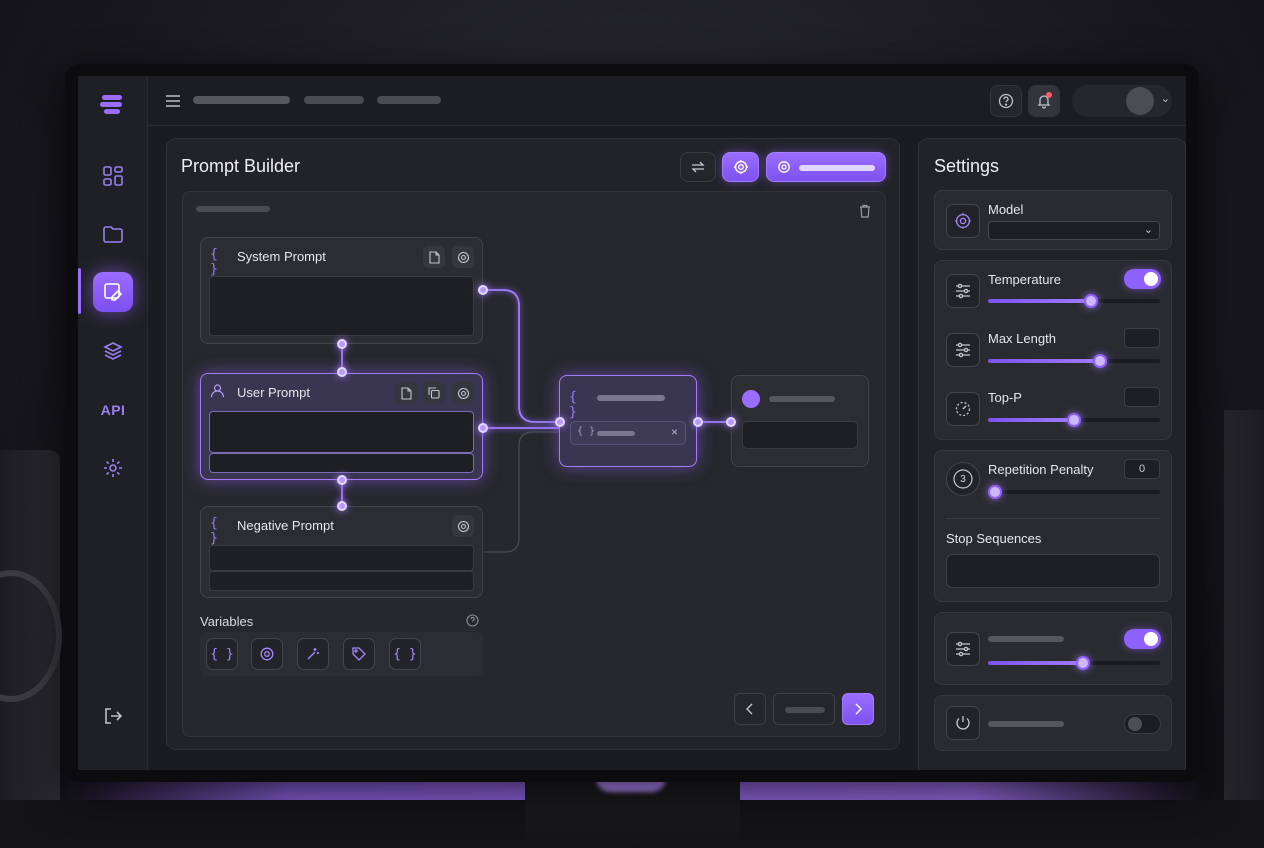 The image size is (1264, 848). Describe the element at coordinates (826, 167) in the screenshot. I see `run-button` at that location.